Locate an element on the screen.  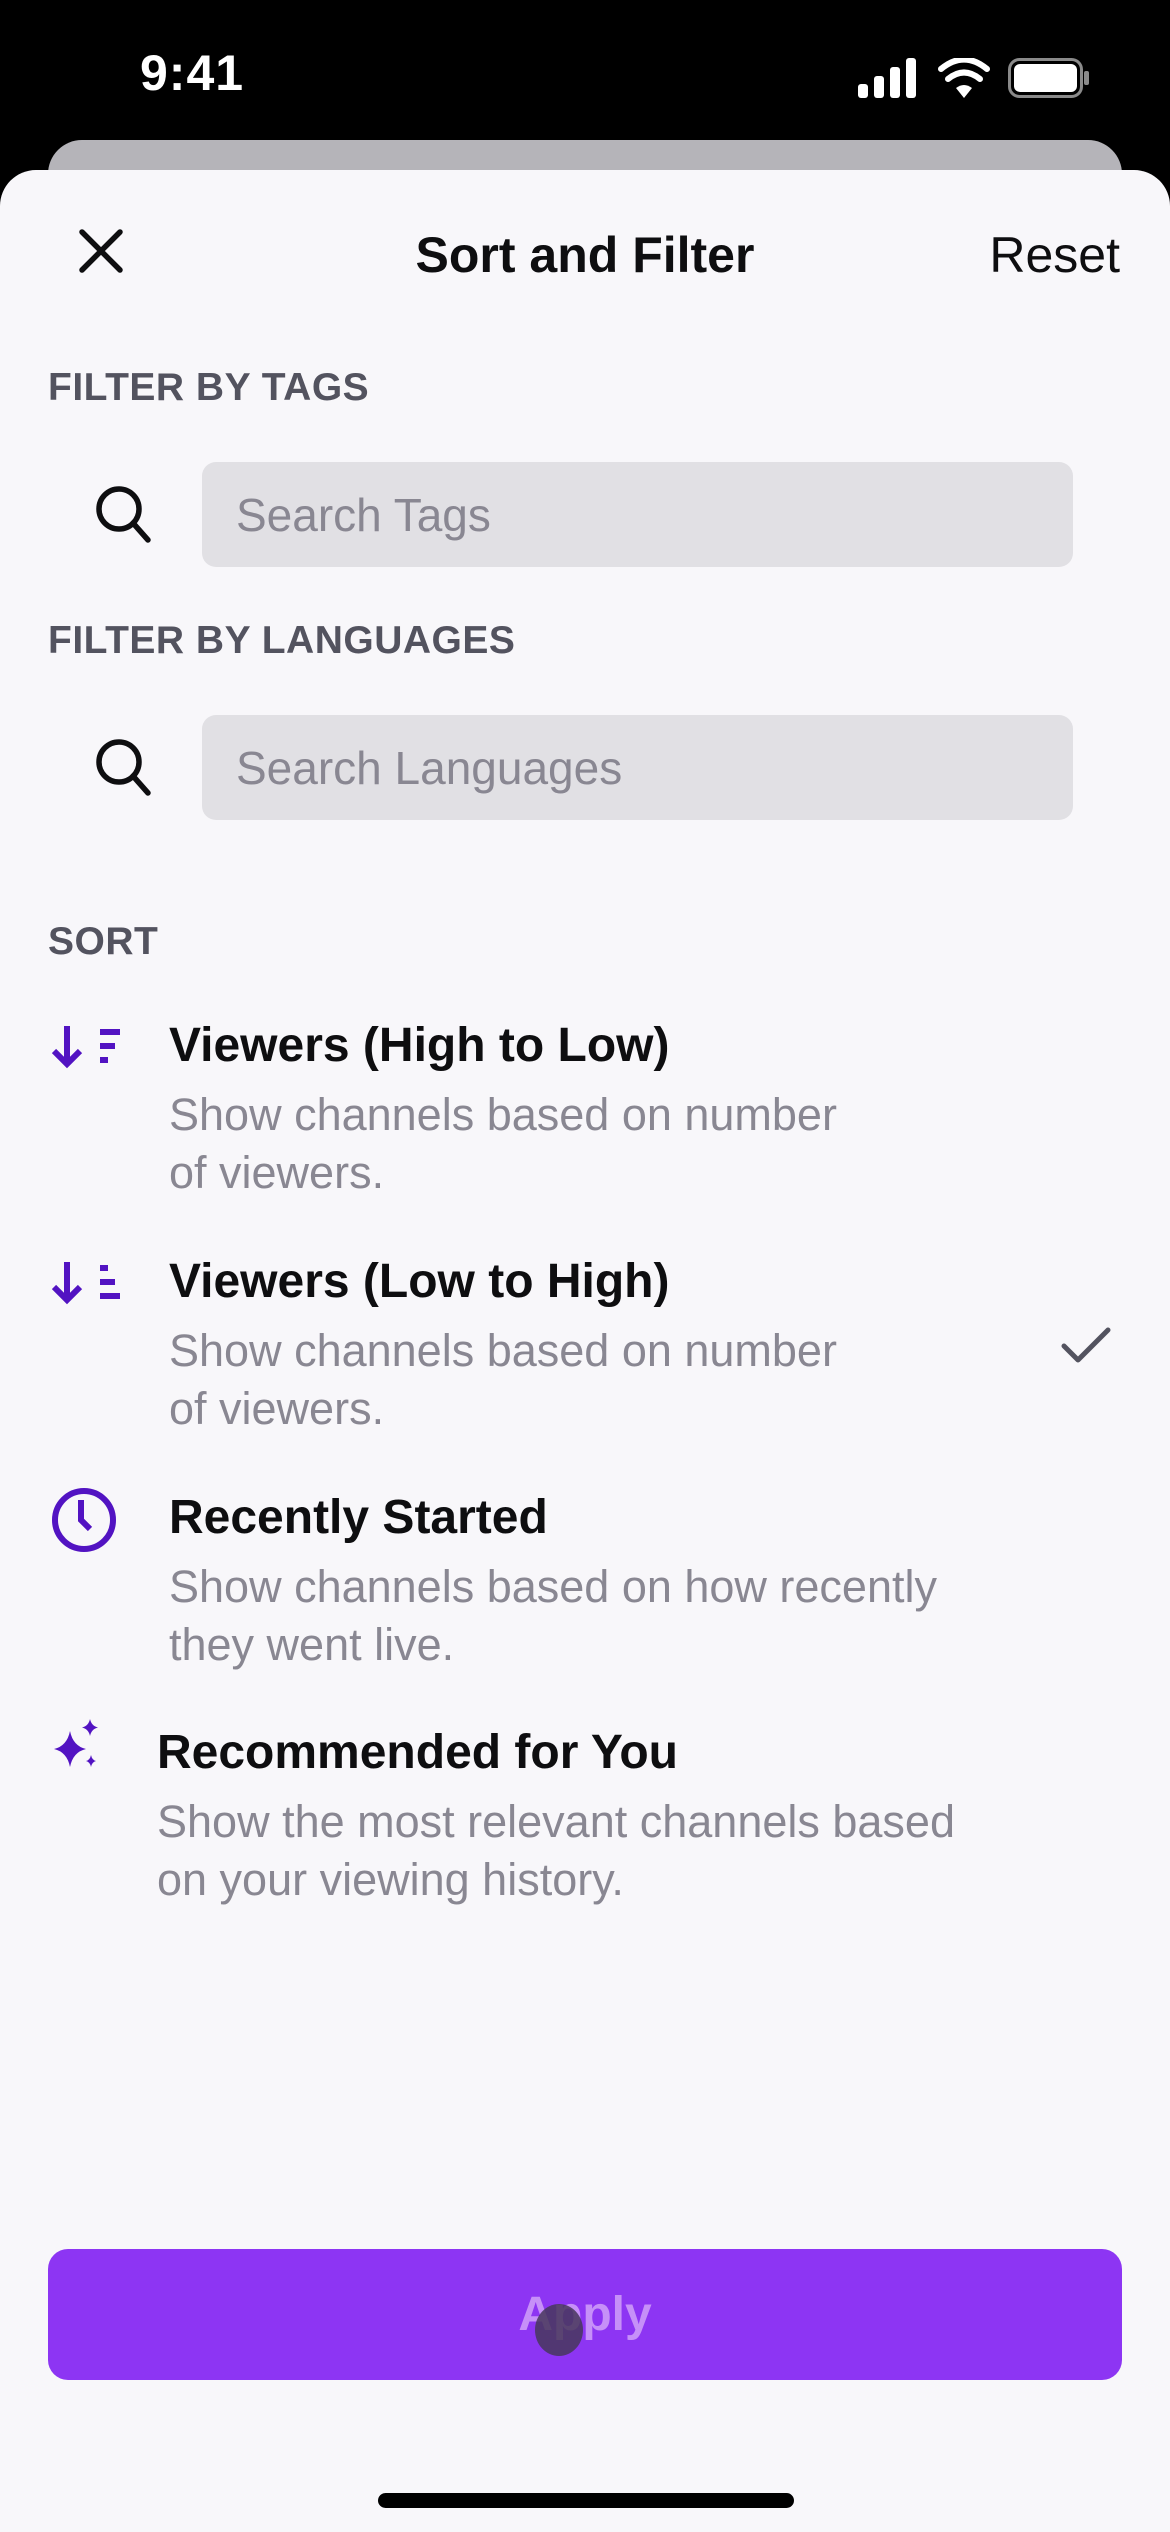
clock-icon is located at coordinates (84, 1520).